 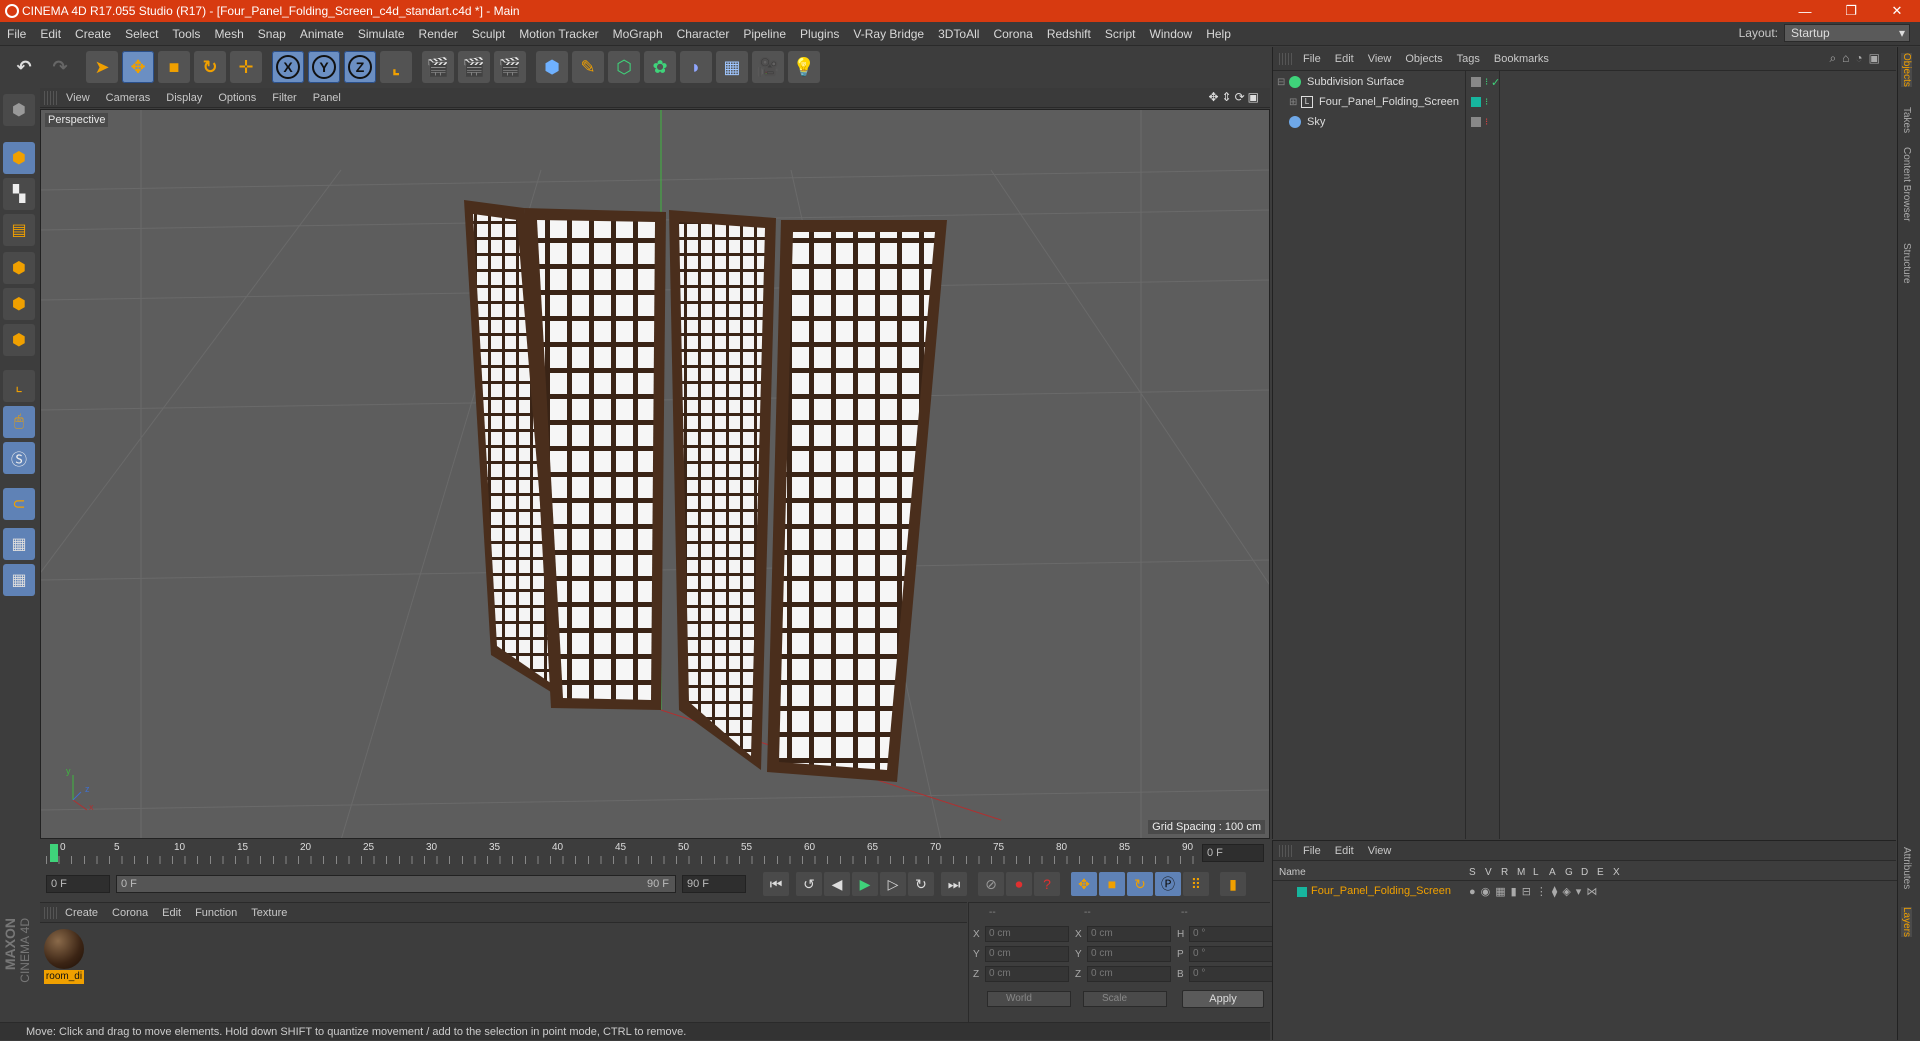 What do you see at coordinates (1047, 884) in the screenshot?
I see `autokey-button: ?` at bounding box center [1047, 884].